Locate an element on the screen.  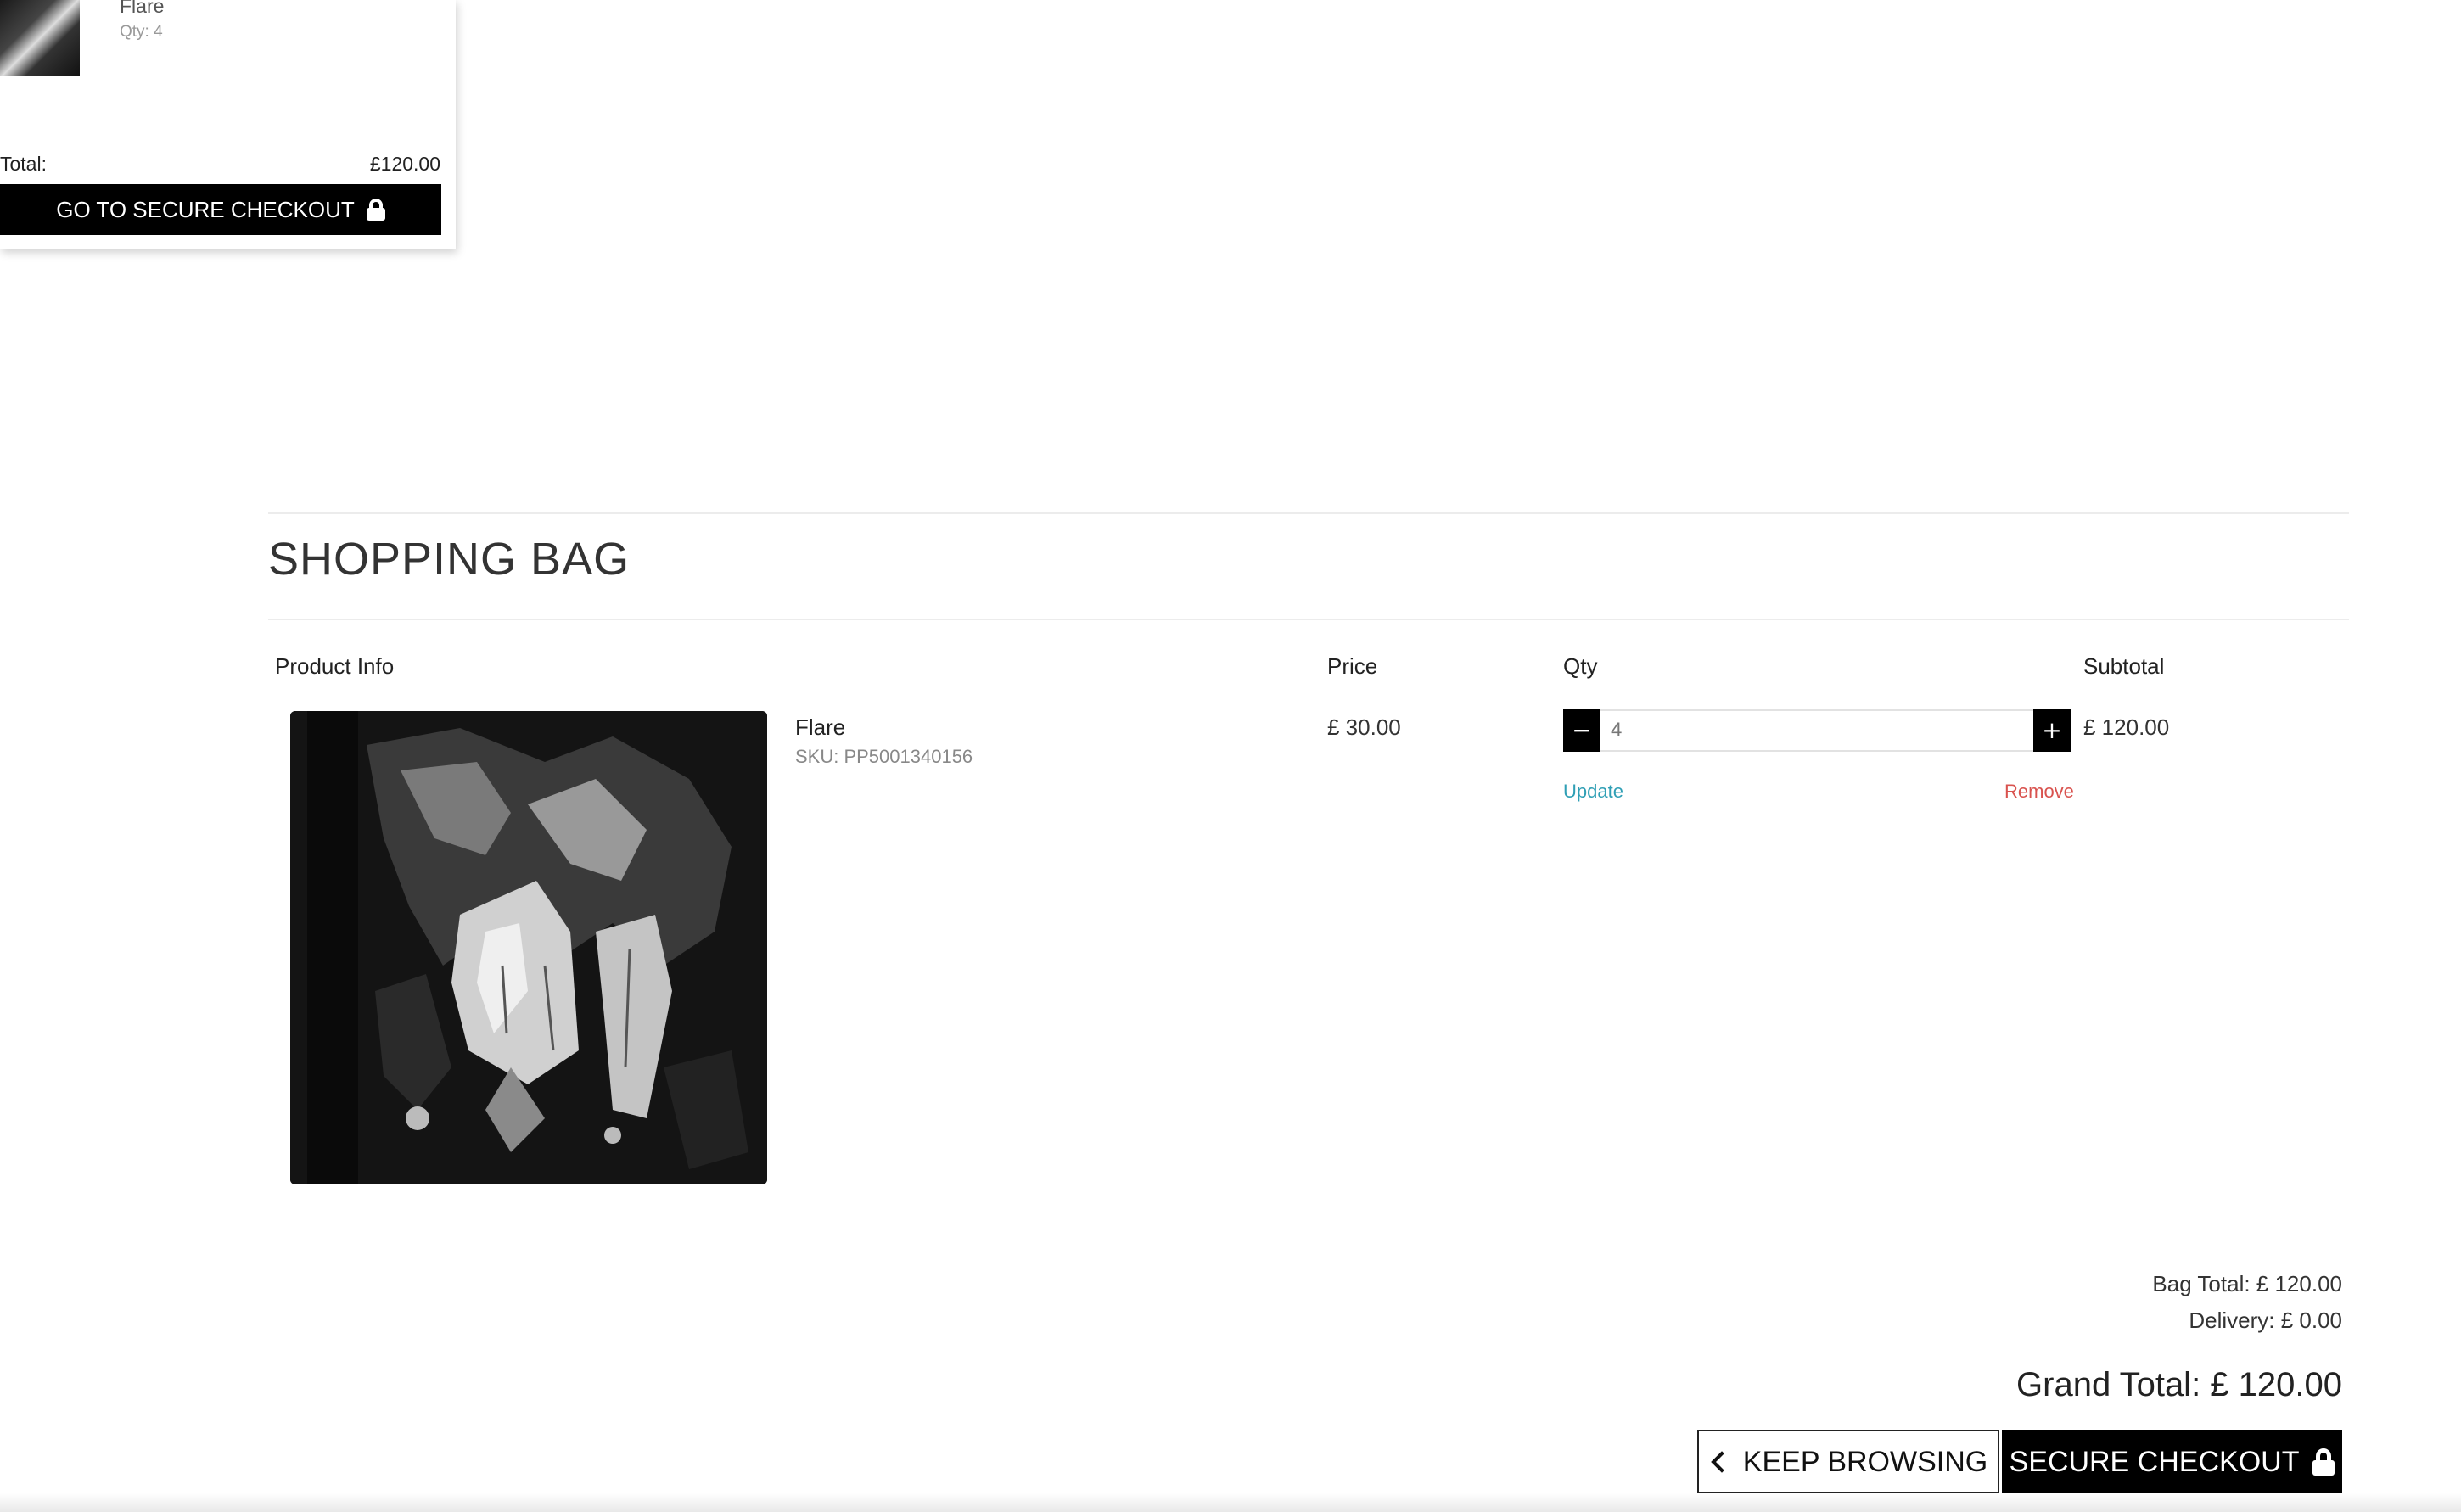
product-subtotal: £ 120.00 is located at coordinates (2126, 727).